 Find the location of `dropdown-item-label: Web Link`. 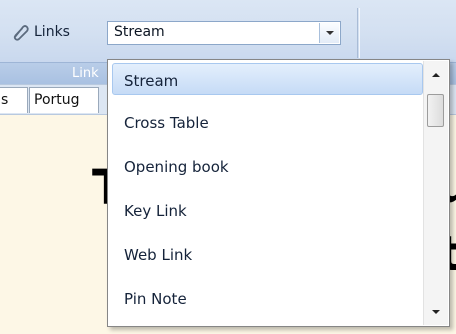

dropdown-item-label: Web Link is located at coordinates (158, 255).